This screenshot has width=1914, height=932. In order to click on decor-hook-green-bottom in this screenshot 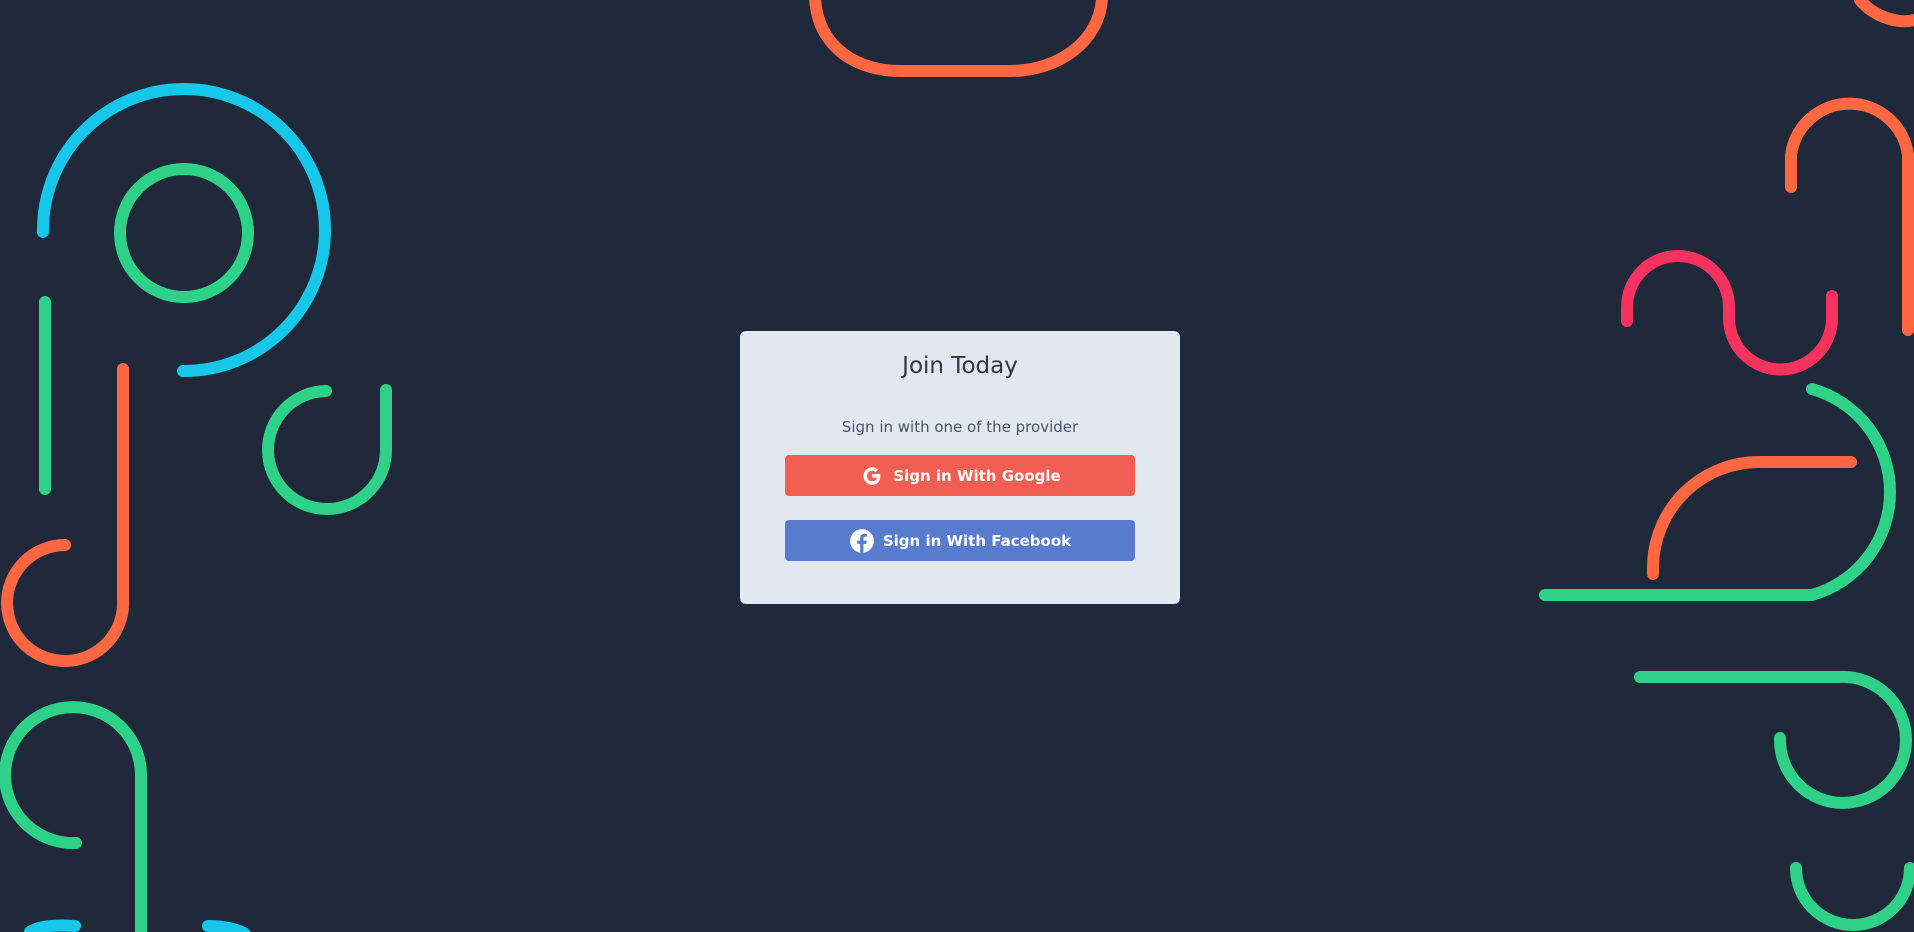, I will do `click(73, 816)`.